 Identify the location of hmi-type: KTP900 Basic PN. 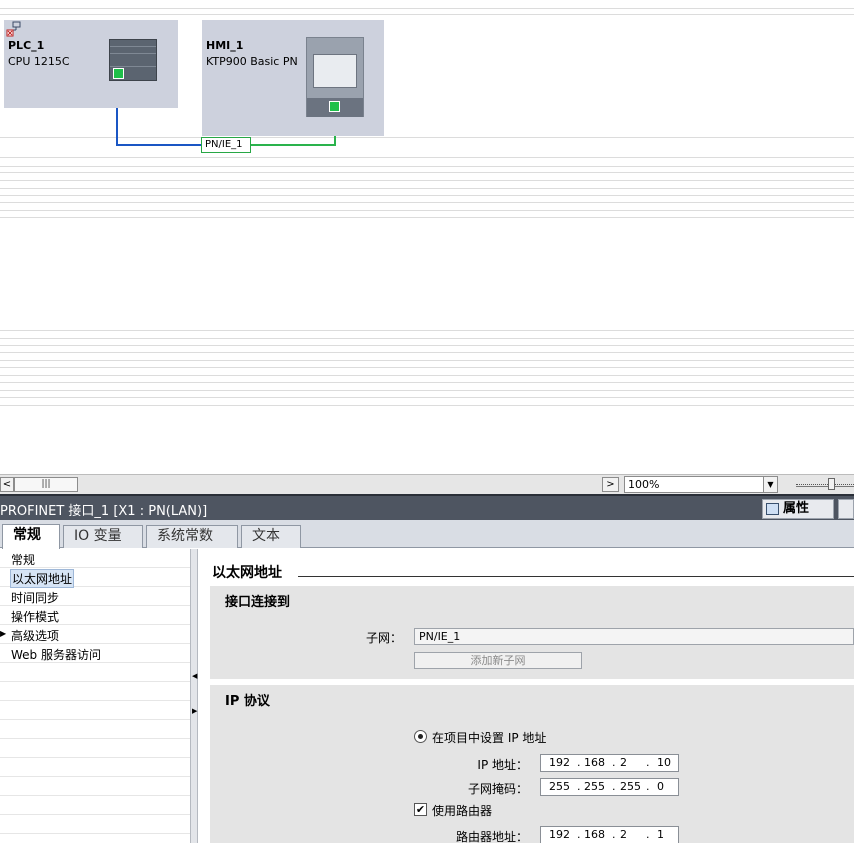
(252, 61).